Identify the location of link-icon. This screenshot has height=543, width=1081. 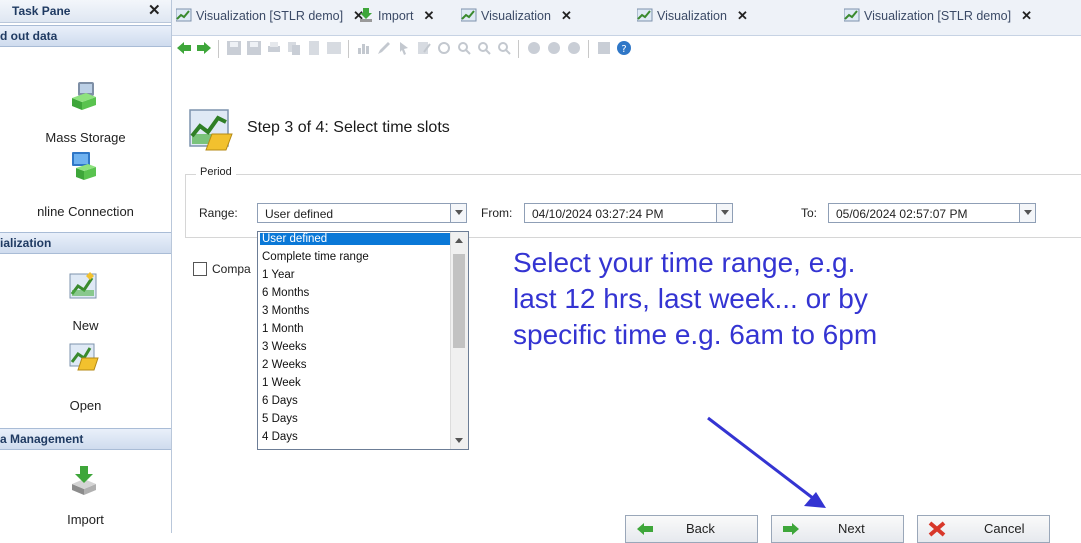
(534, 48).